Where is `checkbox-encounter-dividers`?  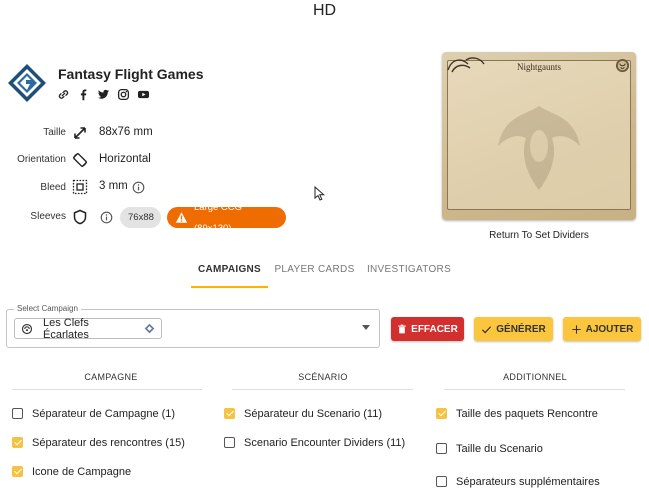
checkbox-encounter-dividers is located at coordinates (17, 442).